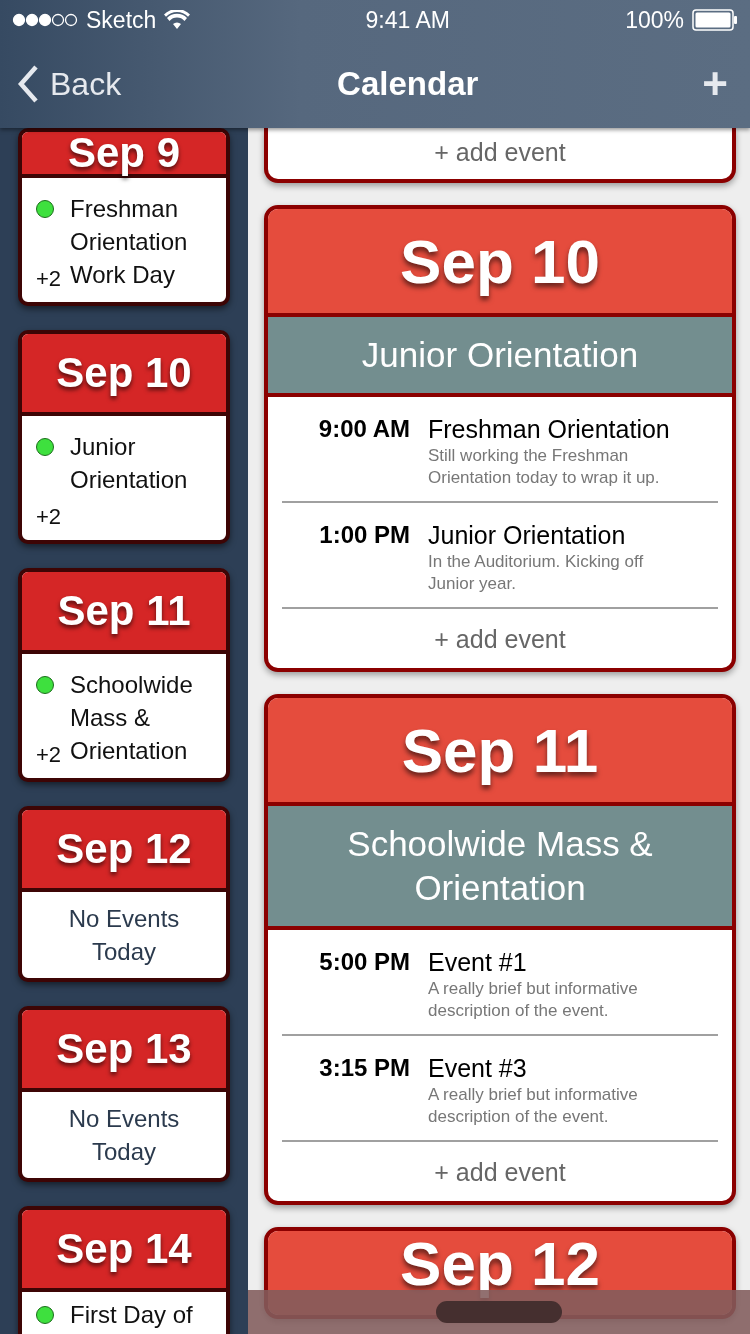  Describe the element at coordinates (364, 1068) in the screenshot. I see `event-time: 3:15 PM` at that location.